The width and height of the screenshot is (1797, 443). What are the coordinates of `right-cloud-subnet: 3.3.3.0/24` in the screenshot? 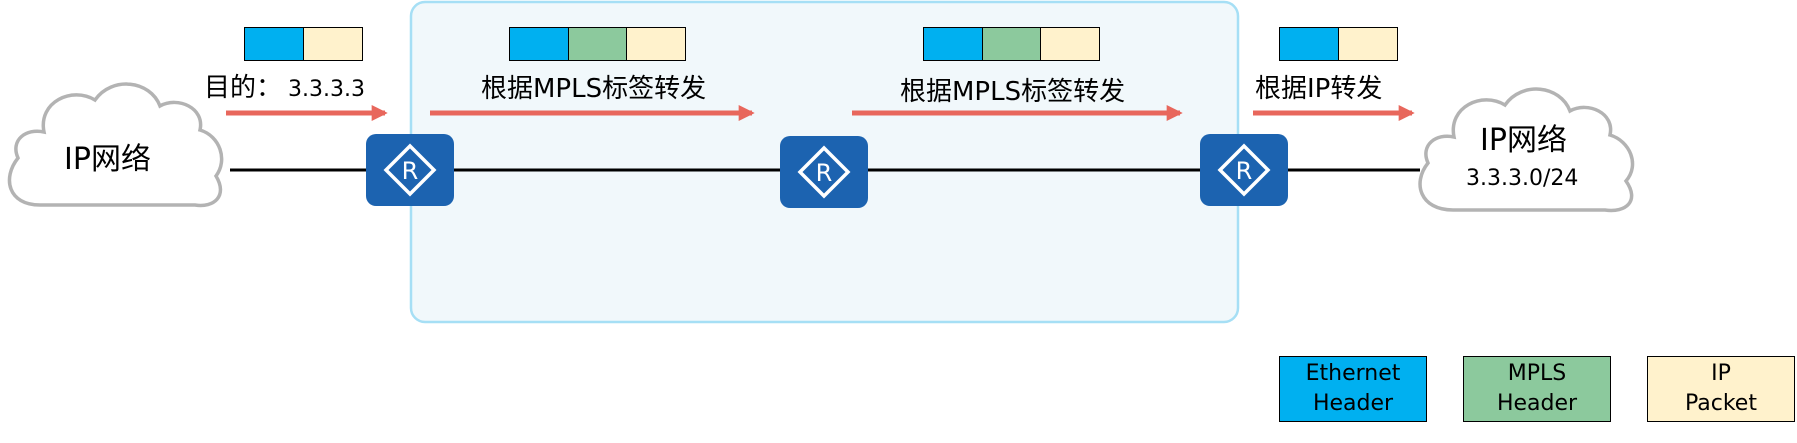 It's located at (1522, 178).